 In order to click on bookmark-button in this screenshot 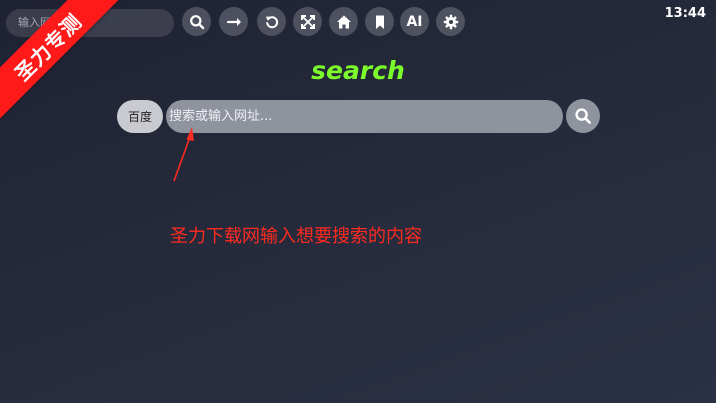, I will do `click(379, 21)`.